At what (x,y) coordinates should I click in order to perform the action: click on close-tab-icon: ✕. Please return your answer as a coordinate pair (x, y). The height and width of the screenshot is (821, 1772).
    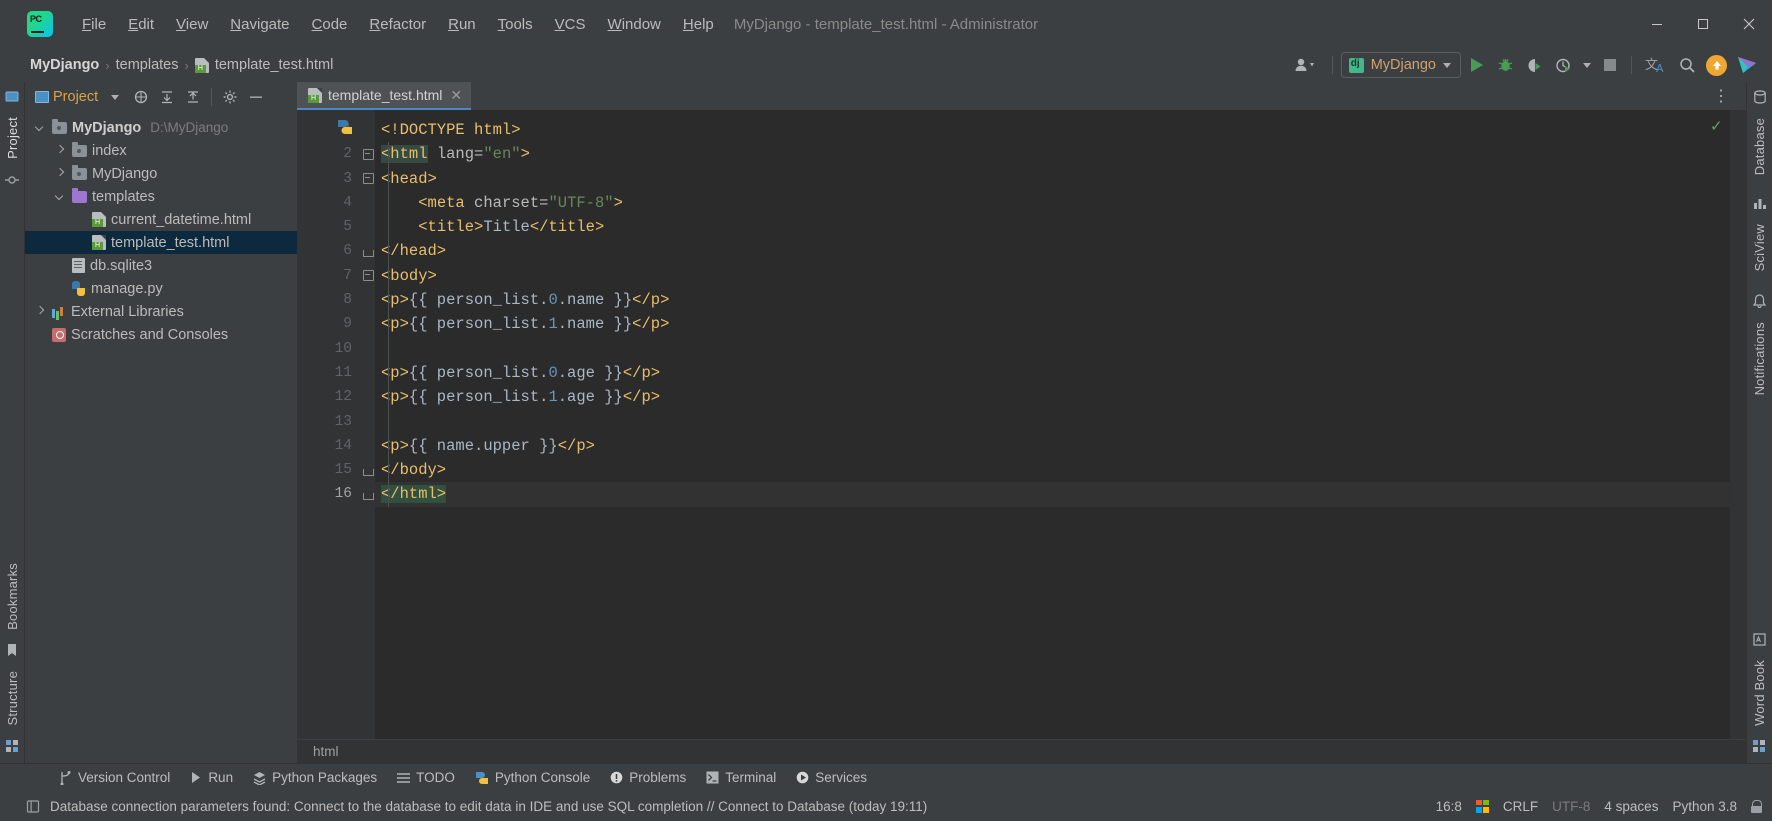
    Looking at the image, I should click on (456, 95).